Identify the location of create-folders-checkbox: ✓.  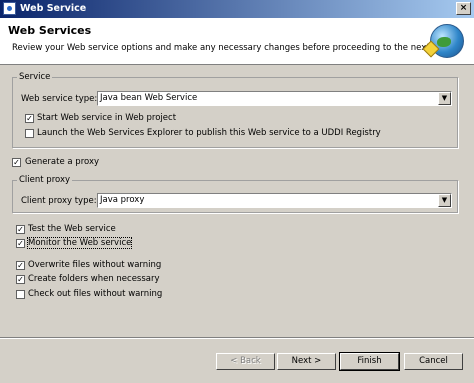
(20, 279).